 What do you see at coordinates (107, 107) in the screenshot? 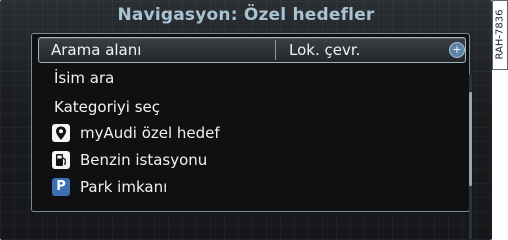
I see `select-category-label: Kategoriyi seç` at bounding box center [107, 107].